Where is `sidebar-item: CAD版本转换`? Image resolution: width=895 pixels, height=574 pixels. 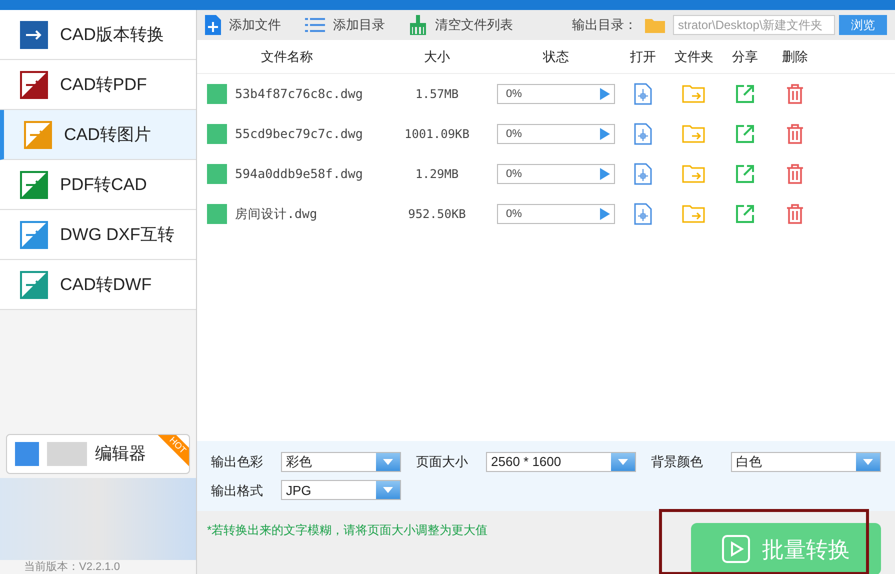 sidebar-item: CAD版本转换 is located at coordinates (98, 35).